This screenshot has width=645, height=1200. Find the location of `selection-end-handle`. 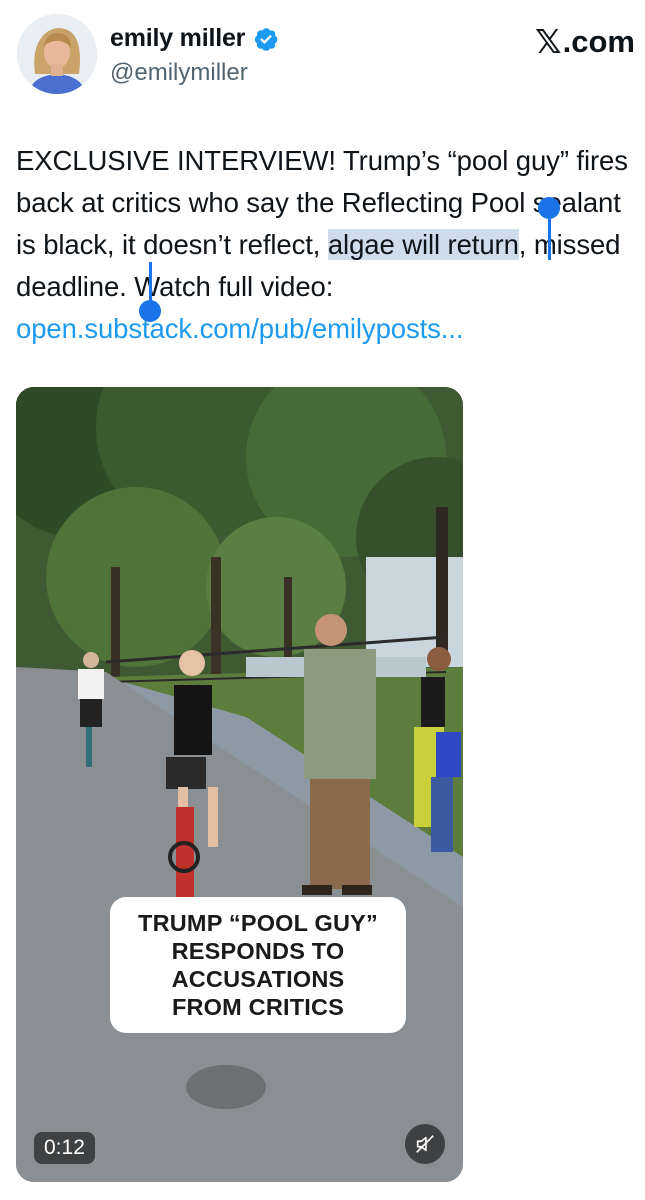

selection-end-handle is located at coordinates (150, 311).